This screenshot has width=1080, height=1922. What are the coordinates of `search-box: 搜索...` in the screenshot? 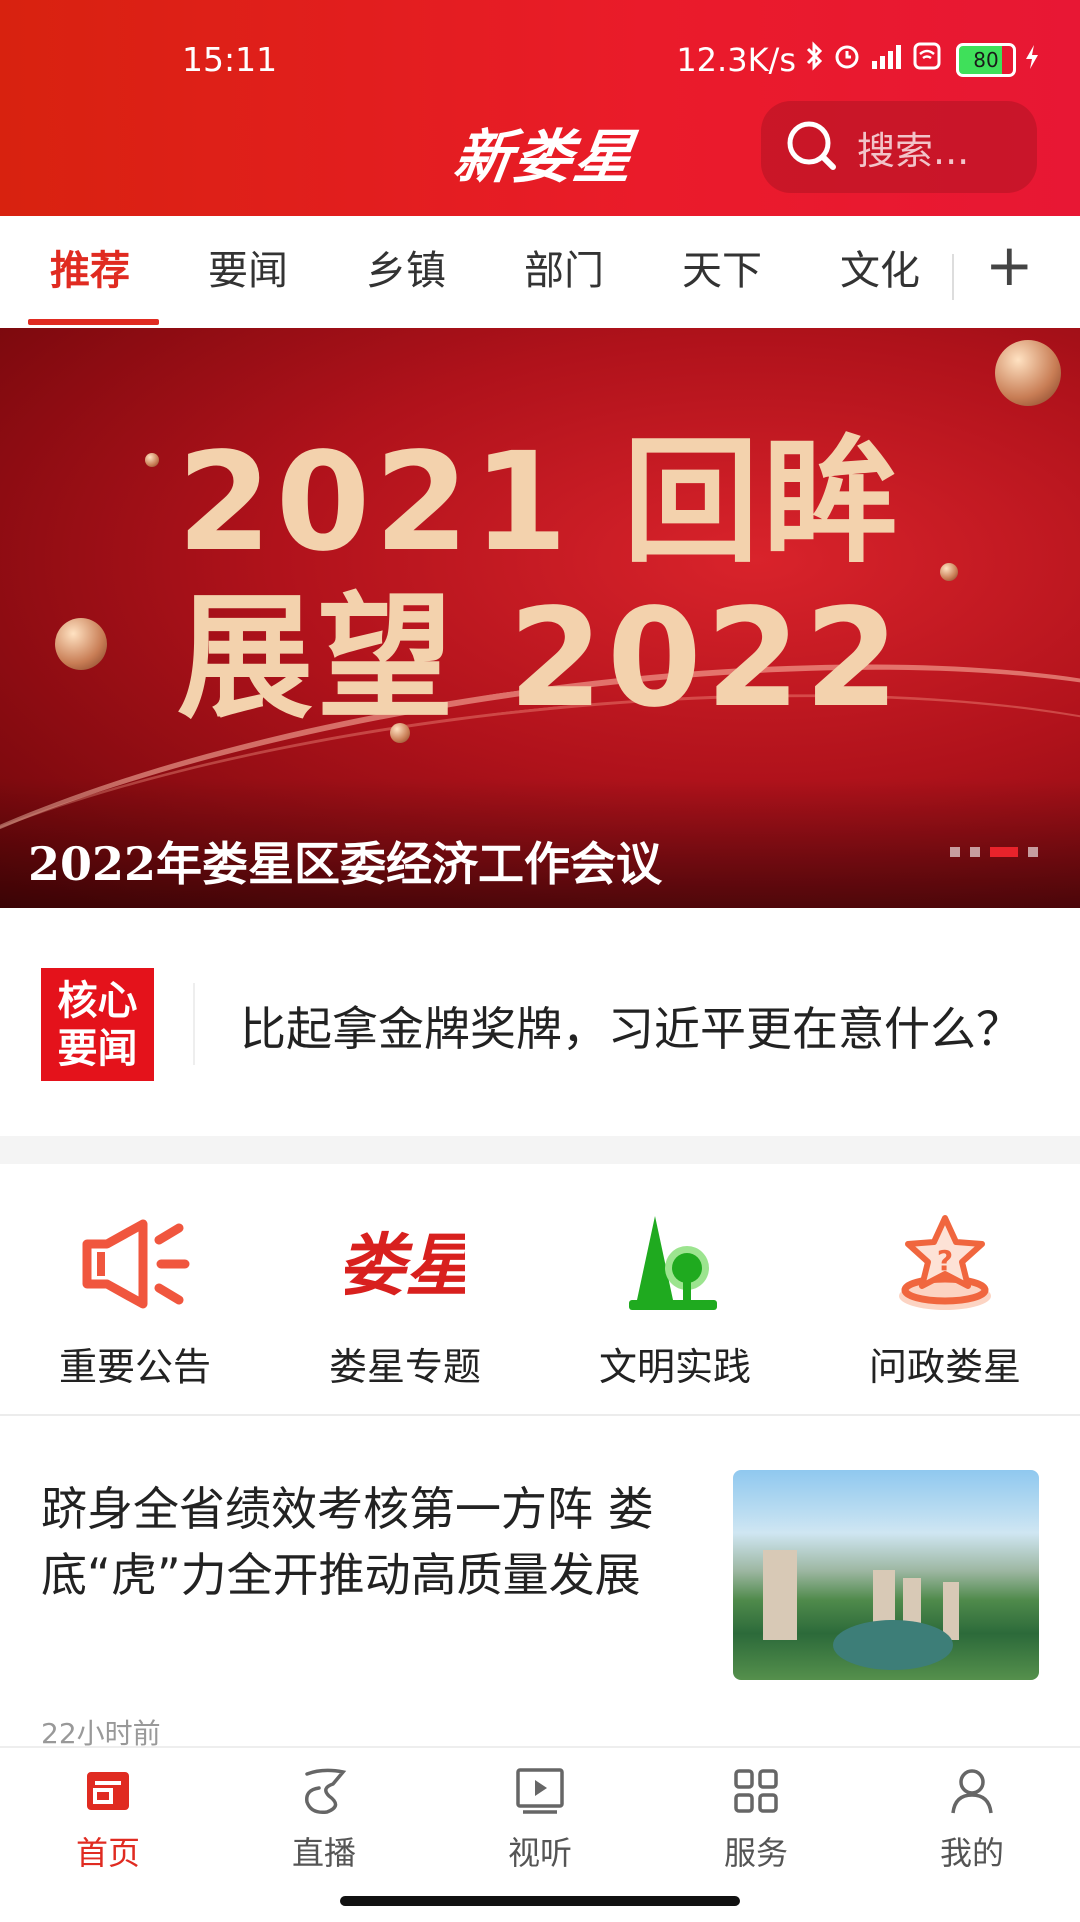 It's located at (899, 147).